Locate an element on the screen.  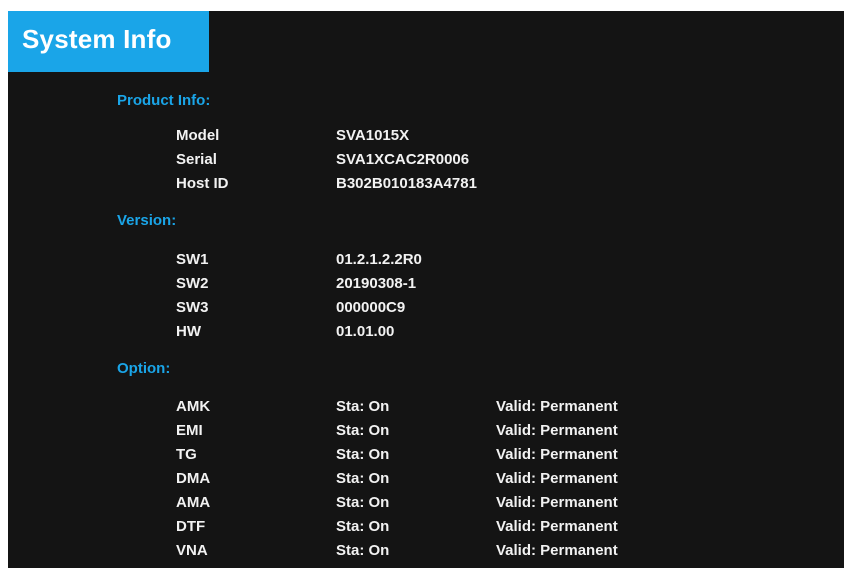
info-row-serial: Serial SVA1XCAC2R0006 is located at coordinates (426, 161).